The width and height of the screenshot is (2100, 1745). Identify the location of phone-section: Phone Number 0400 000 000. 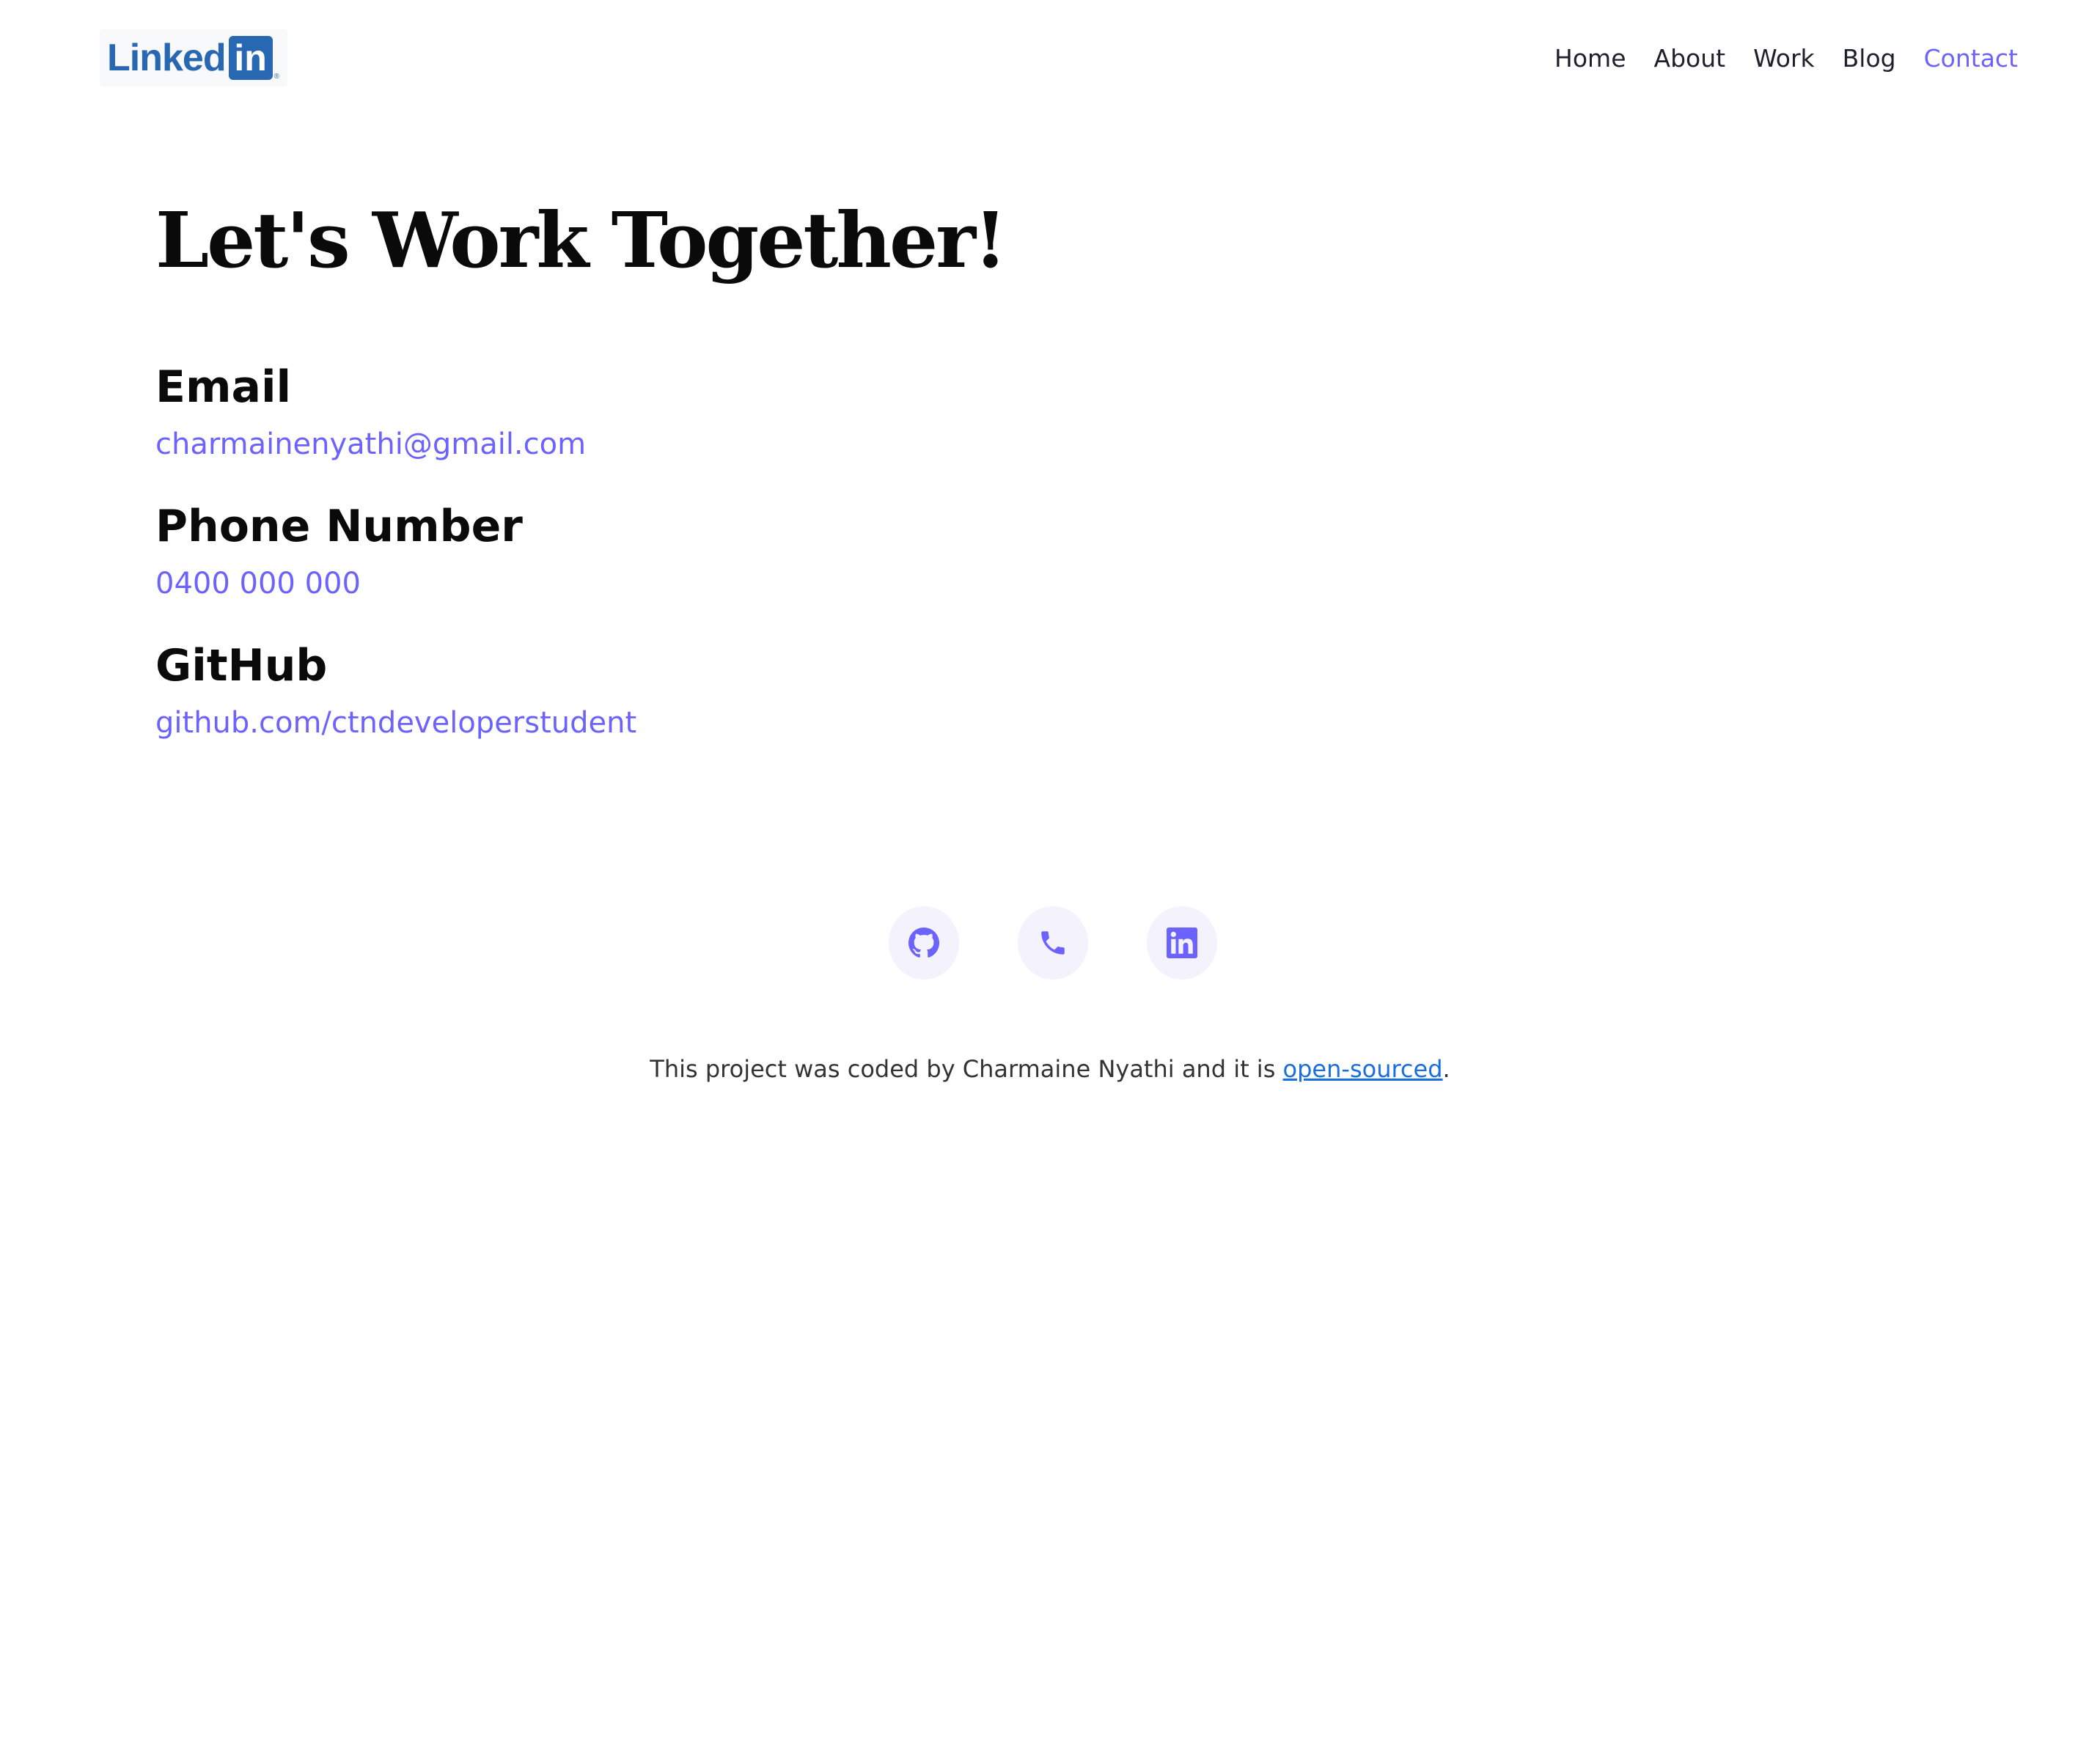
(339, 551).